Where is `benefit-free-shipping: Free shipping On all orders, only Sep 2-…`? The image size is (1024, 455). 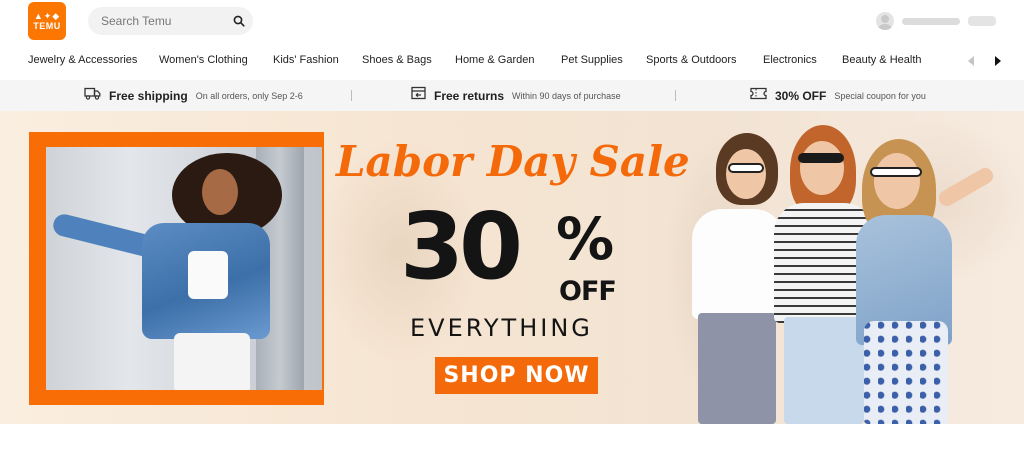 benefit-free-shipping: Free shipping On all orders, only Sep 2-… is located at coordinates (193, 95).